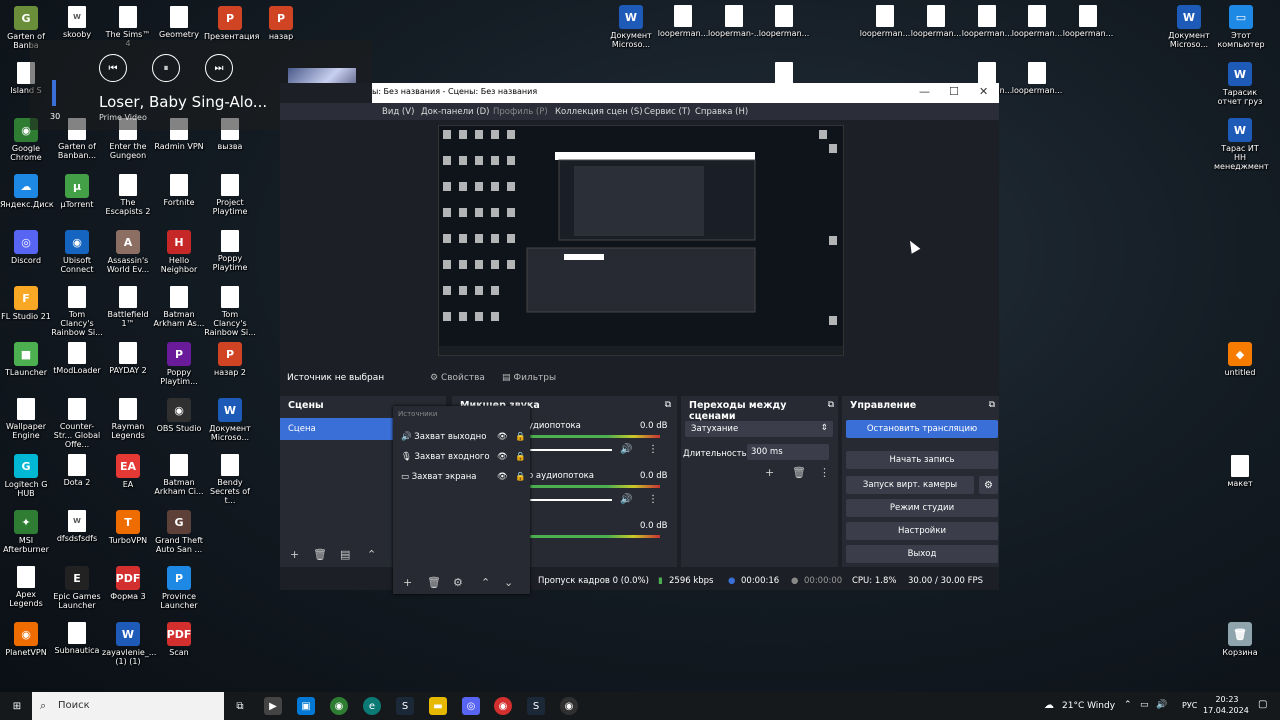 This screenshot has height=720, width=1280. What do you see at coordinates (626, 499) in the screenshot?
I see `speaker-icon: 🔊` at bounding box center [626, 499].